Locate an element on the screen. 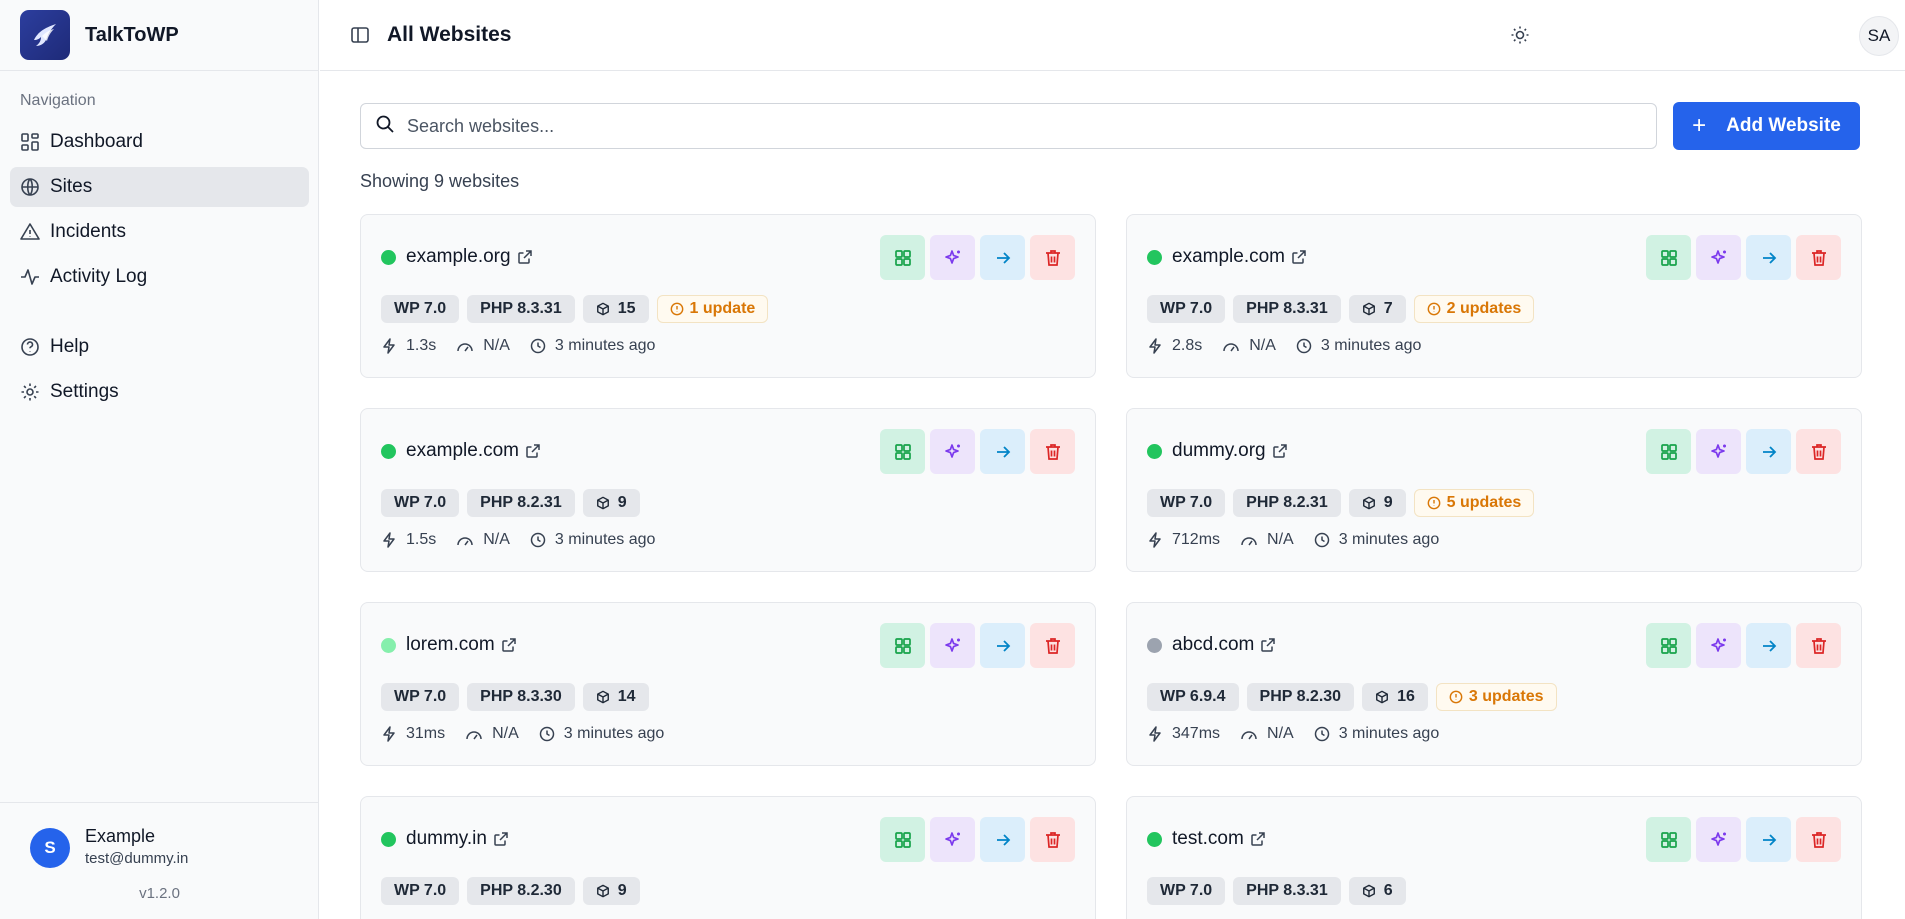  response-time: 31ms is located at coordinates (413, 734).